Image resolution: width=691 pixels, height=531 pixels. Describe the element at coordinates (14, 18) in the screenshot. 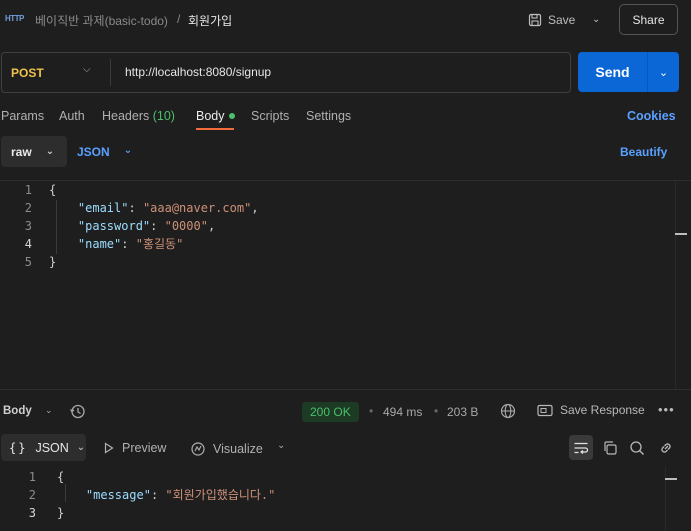

I see `http-request-icon: HTTP` at that location.